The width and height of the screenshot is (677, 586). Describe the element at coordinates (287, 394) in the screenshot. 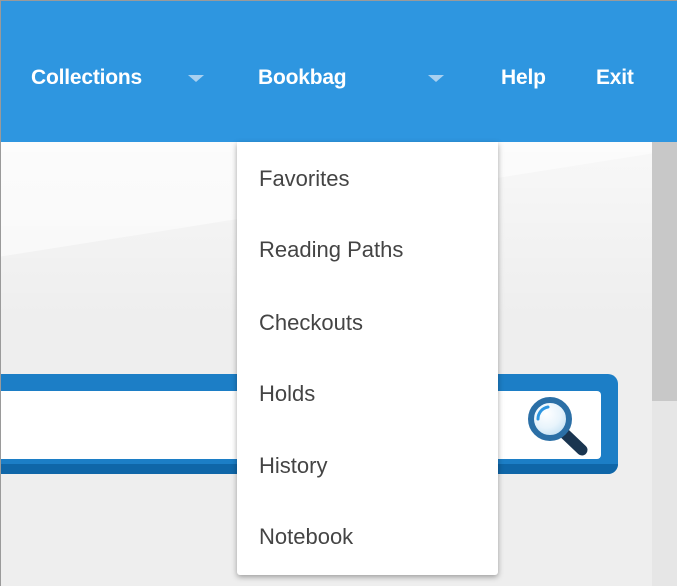

I see `menu-item-holds: Holds` at that location.